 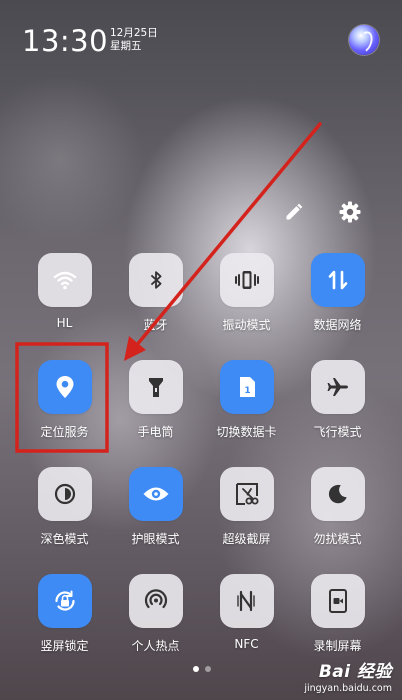 I want to click on tile-label: NFC, so click(x=246, y=644).